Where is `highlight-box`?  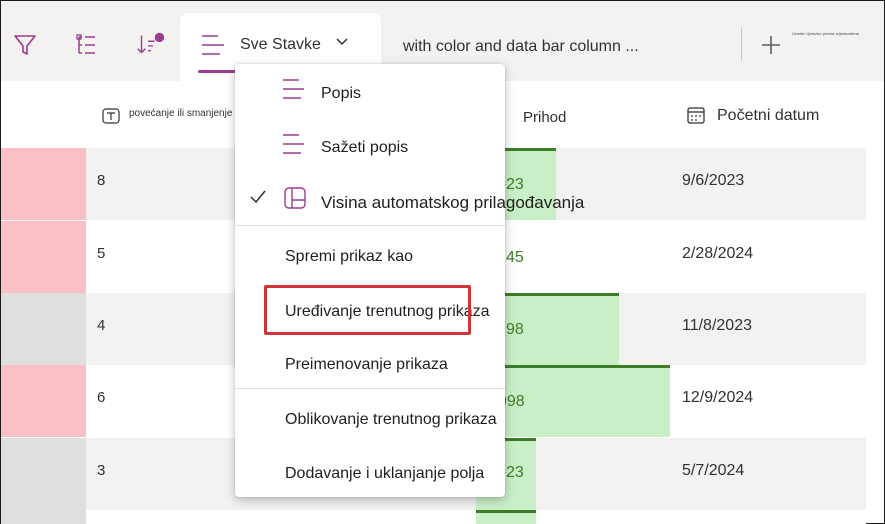 highlight-box is located at coordinates (367, 310).